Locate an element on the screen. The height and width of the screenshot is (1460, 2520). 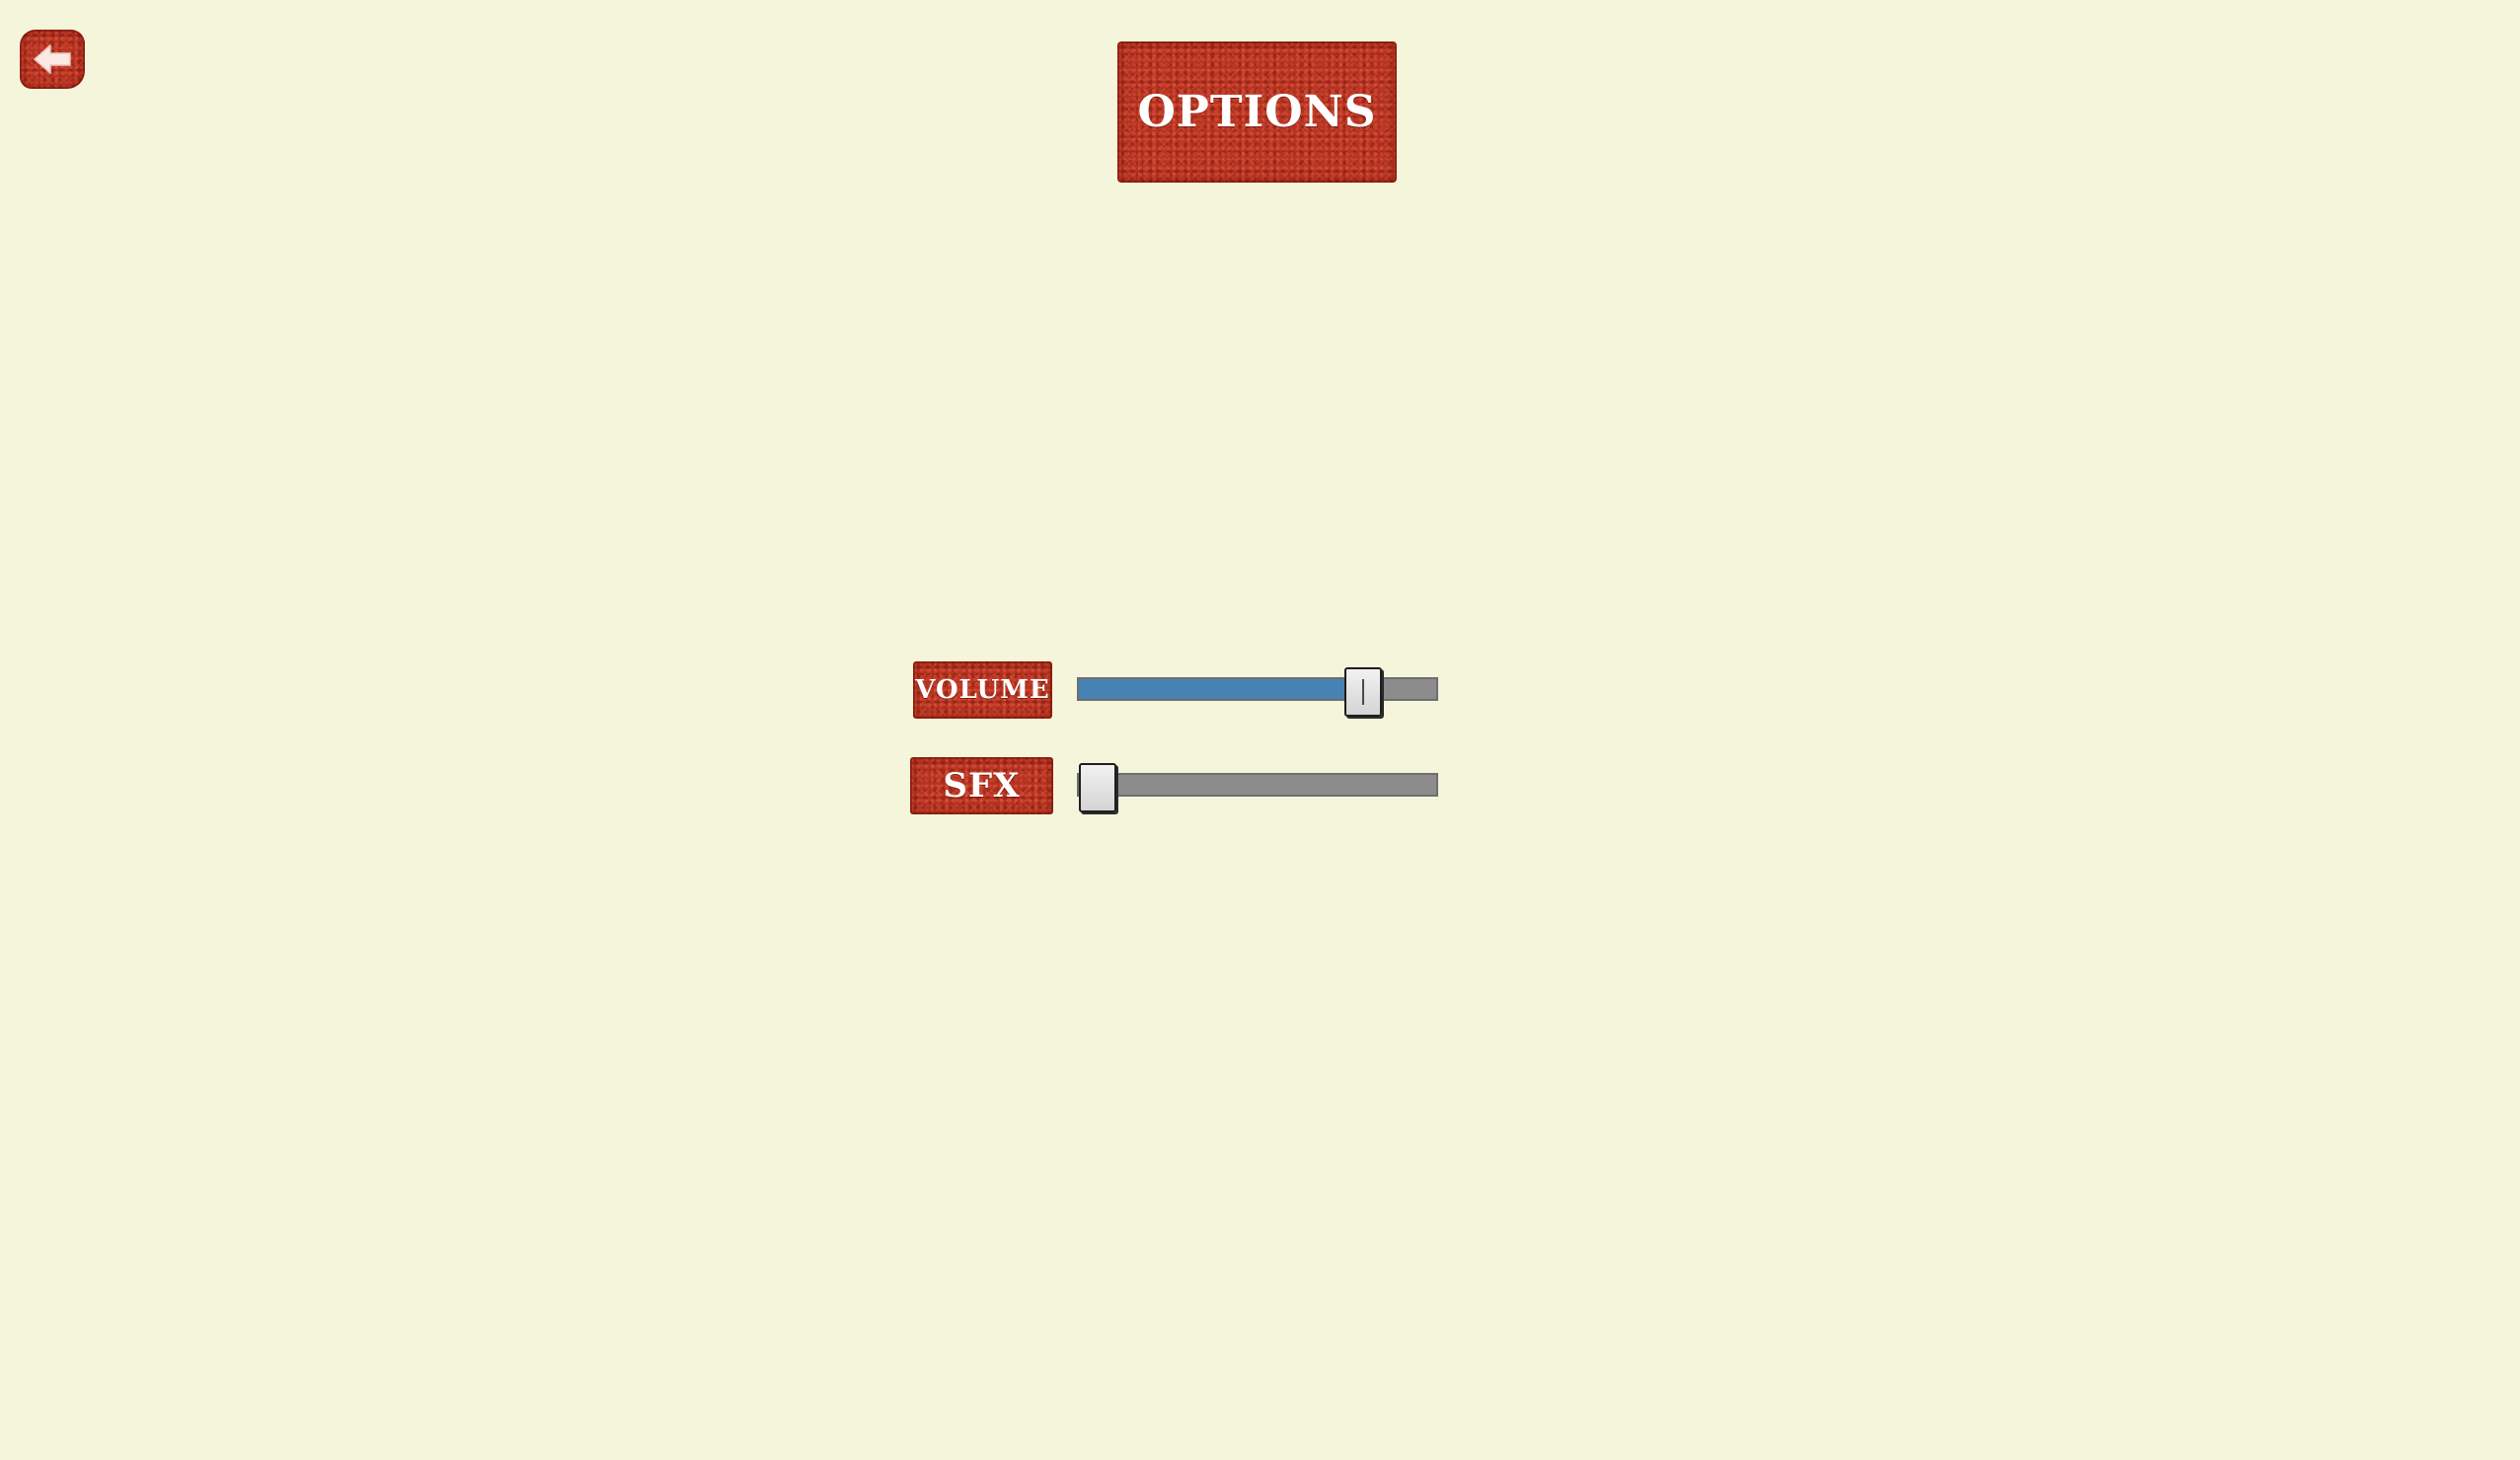
left-arrow-icon is located at coordinates (52, 59).